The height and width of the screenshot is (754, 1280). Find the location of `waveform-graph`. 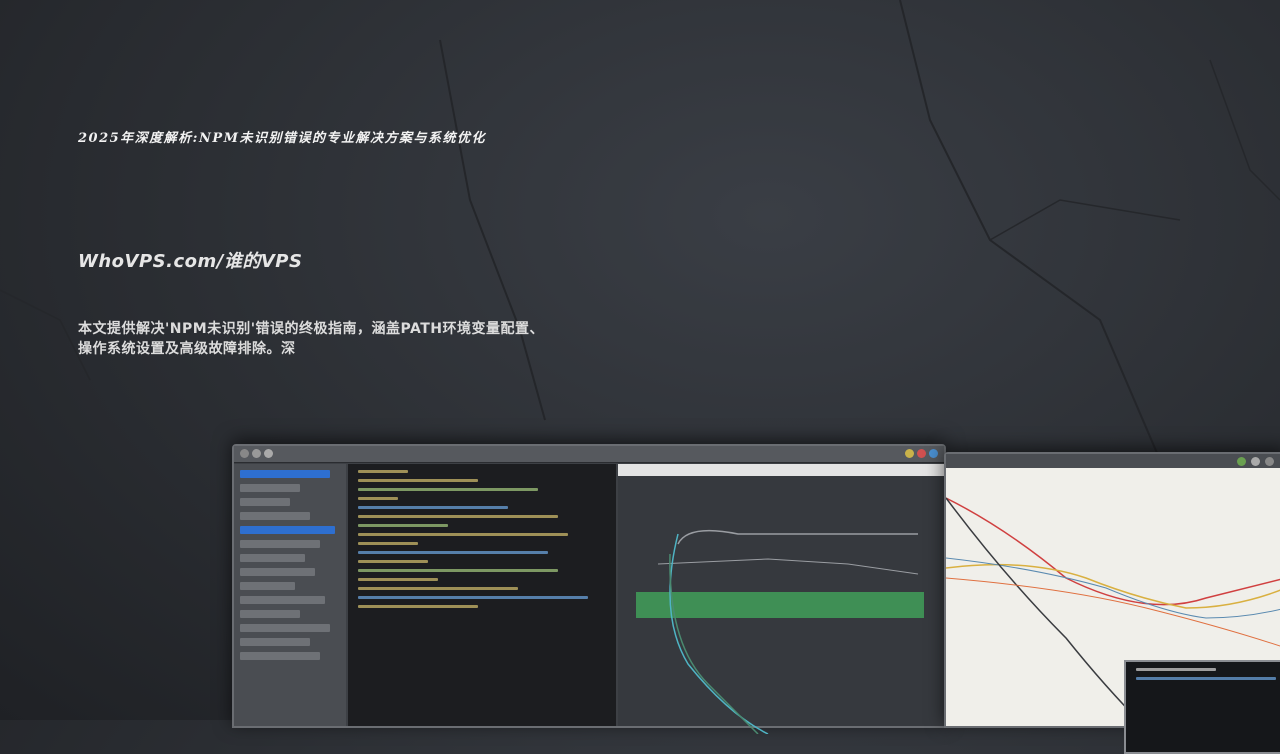

waveform-graph is located at coordinates (788, 631).